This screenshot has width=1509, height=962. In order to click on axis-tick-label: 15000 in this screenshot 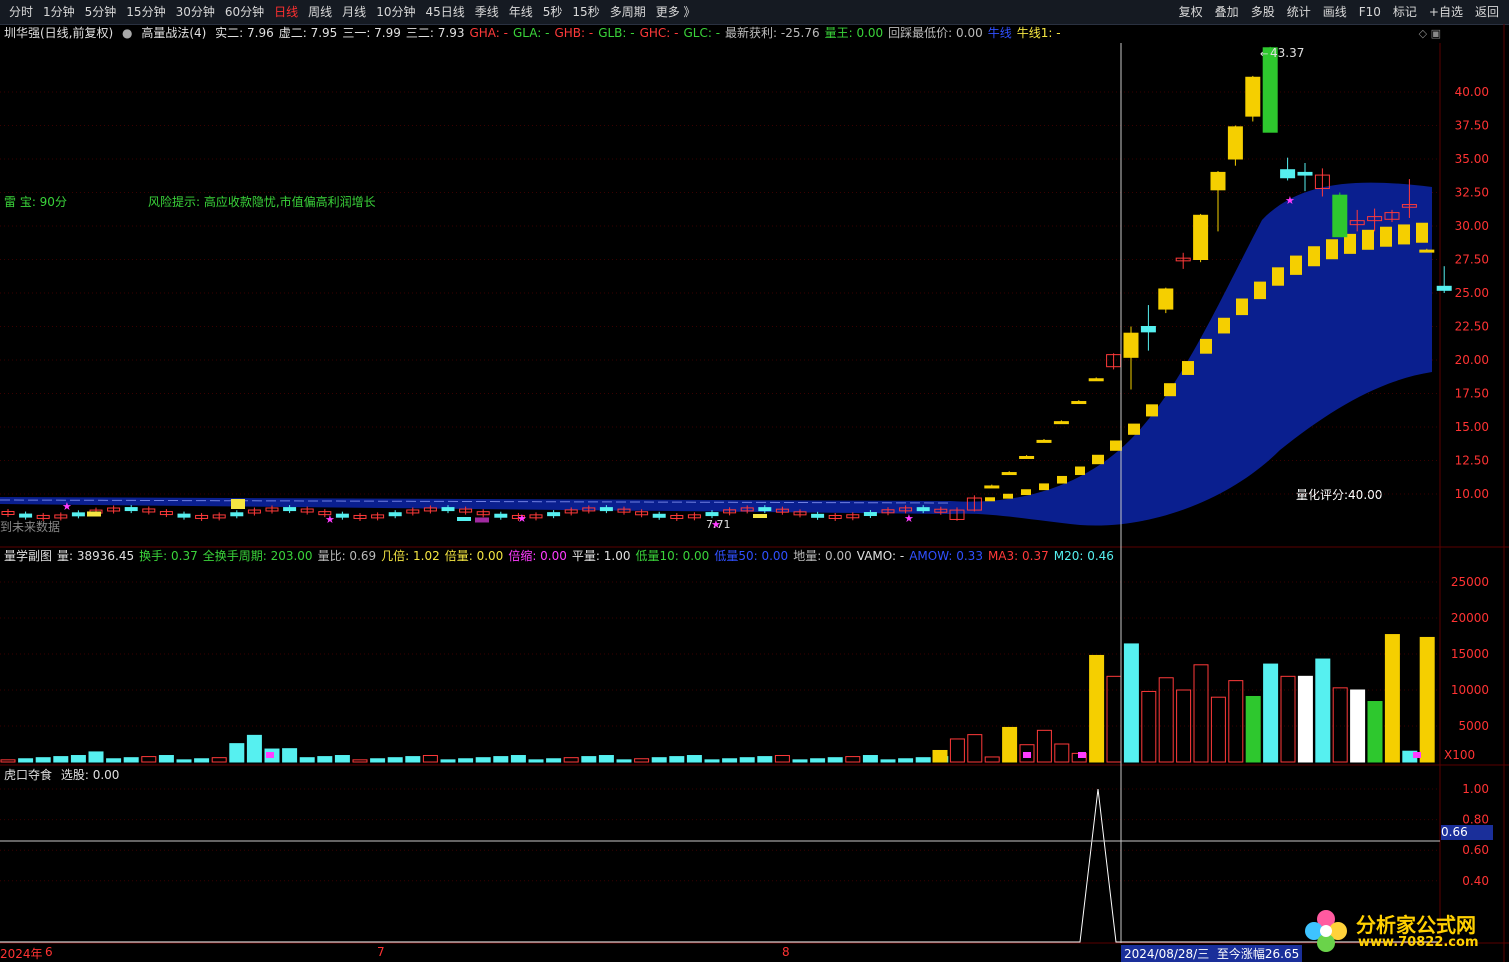, I will do `click(1470, 654)`.